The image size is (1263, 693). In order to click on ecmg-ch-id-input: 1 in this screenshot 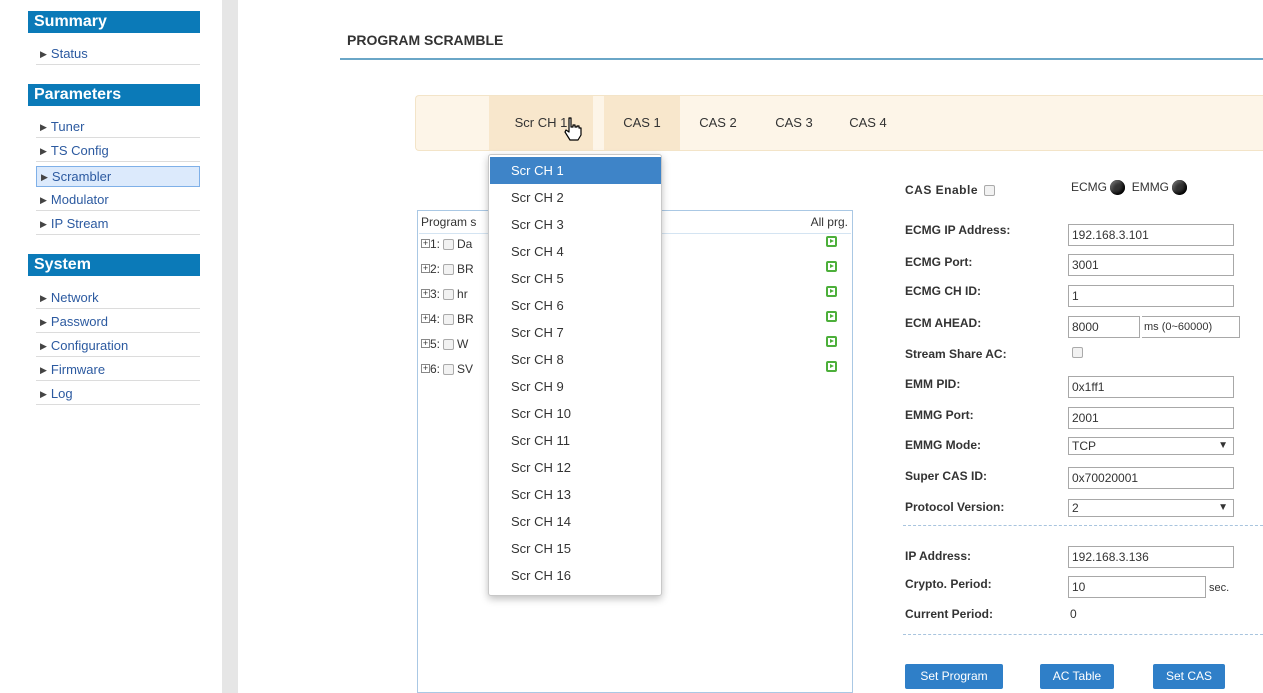, I will do `click(1151, 296)`.